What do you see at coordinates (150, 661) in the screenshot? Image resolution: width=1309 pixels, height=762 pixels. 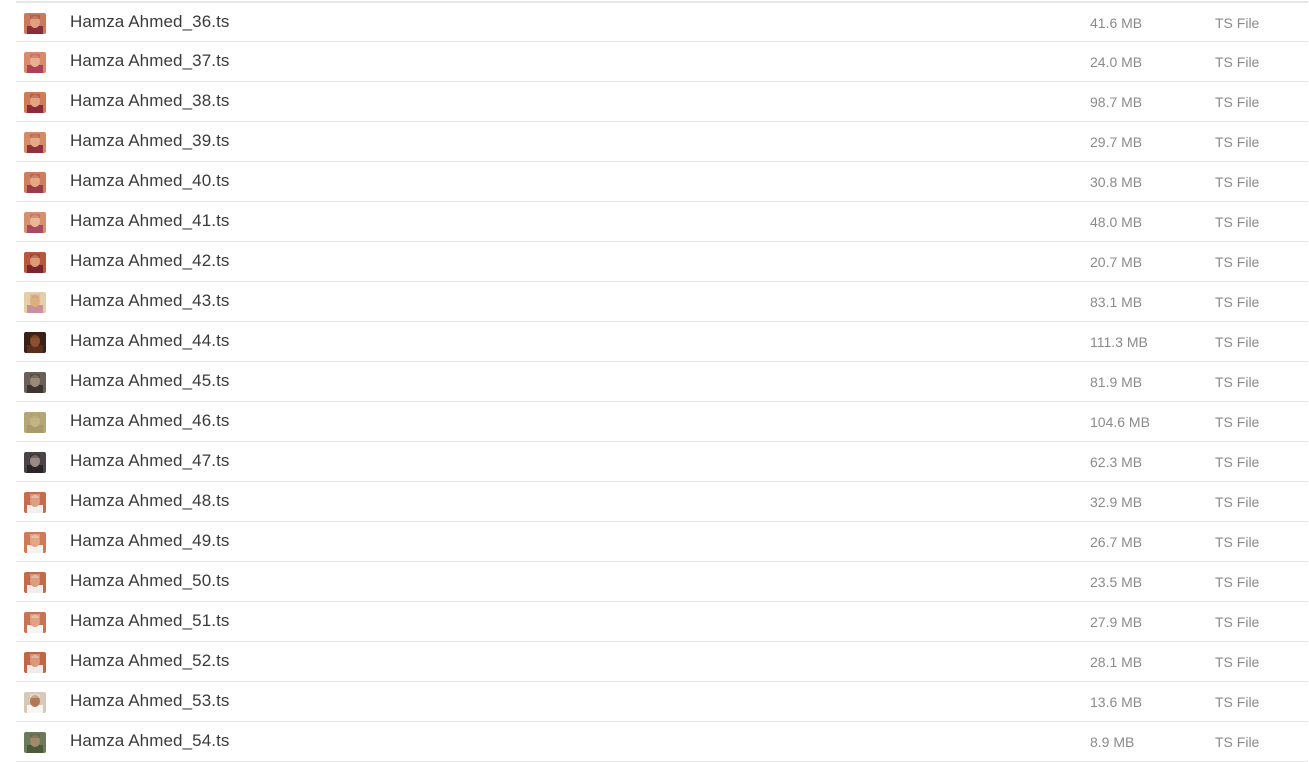 I see `file-name: Hamza Ahmed_52.ts` at bounding box center [150, 661].